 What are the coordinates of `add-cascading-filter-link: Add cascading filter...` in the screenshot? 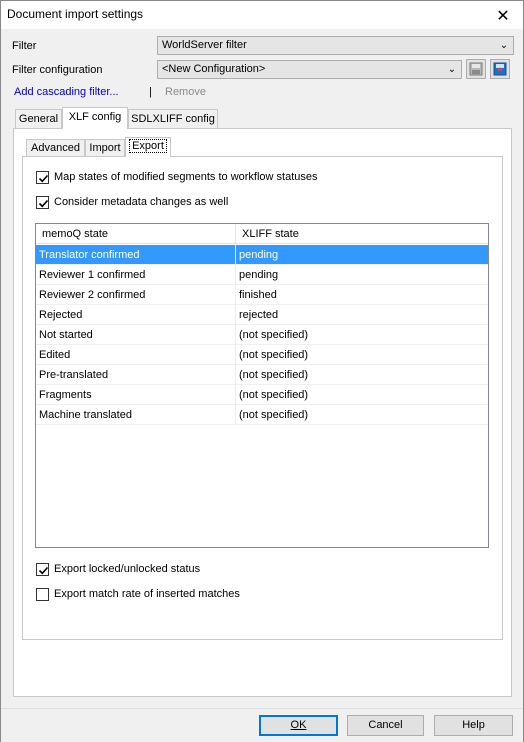 It's located at (66, 92).